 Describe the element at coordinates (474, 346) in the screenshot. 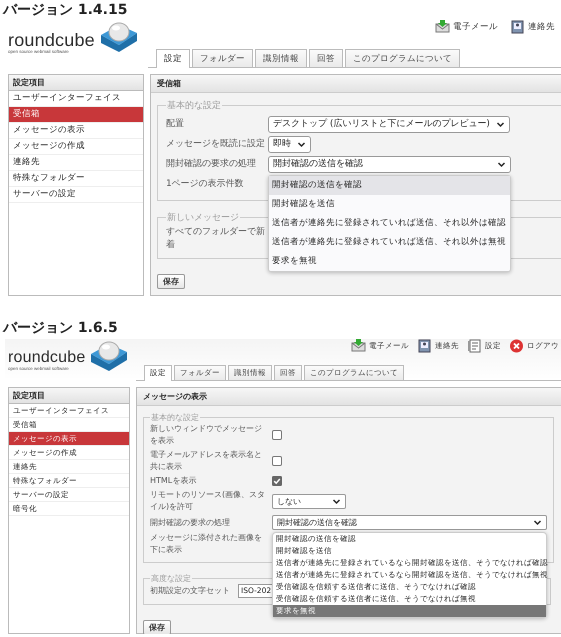

I see `document-icon` at that location.